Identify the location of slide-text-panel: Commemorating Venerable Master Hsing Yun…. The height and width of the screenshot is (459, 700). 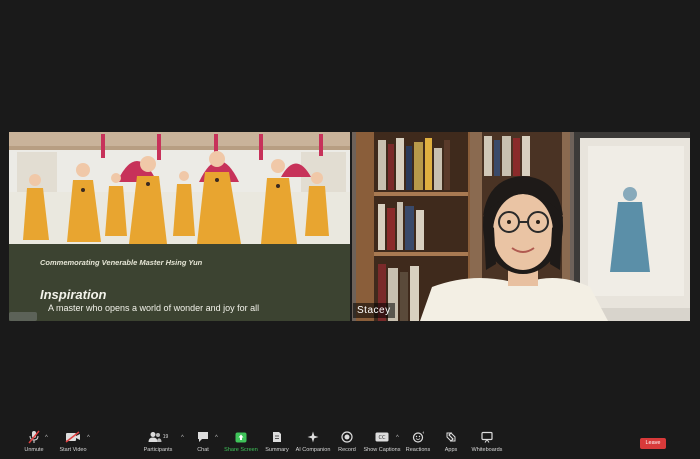
(179, 282).